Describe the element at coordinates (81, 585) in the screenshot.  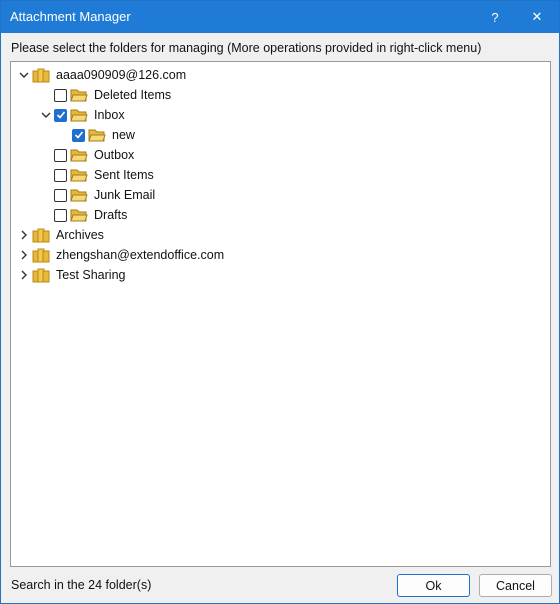
I see `status-text: Search in the 24 folder(s)` at that location.